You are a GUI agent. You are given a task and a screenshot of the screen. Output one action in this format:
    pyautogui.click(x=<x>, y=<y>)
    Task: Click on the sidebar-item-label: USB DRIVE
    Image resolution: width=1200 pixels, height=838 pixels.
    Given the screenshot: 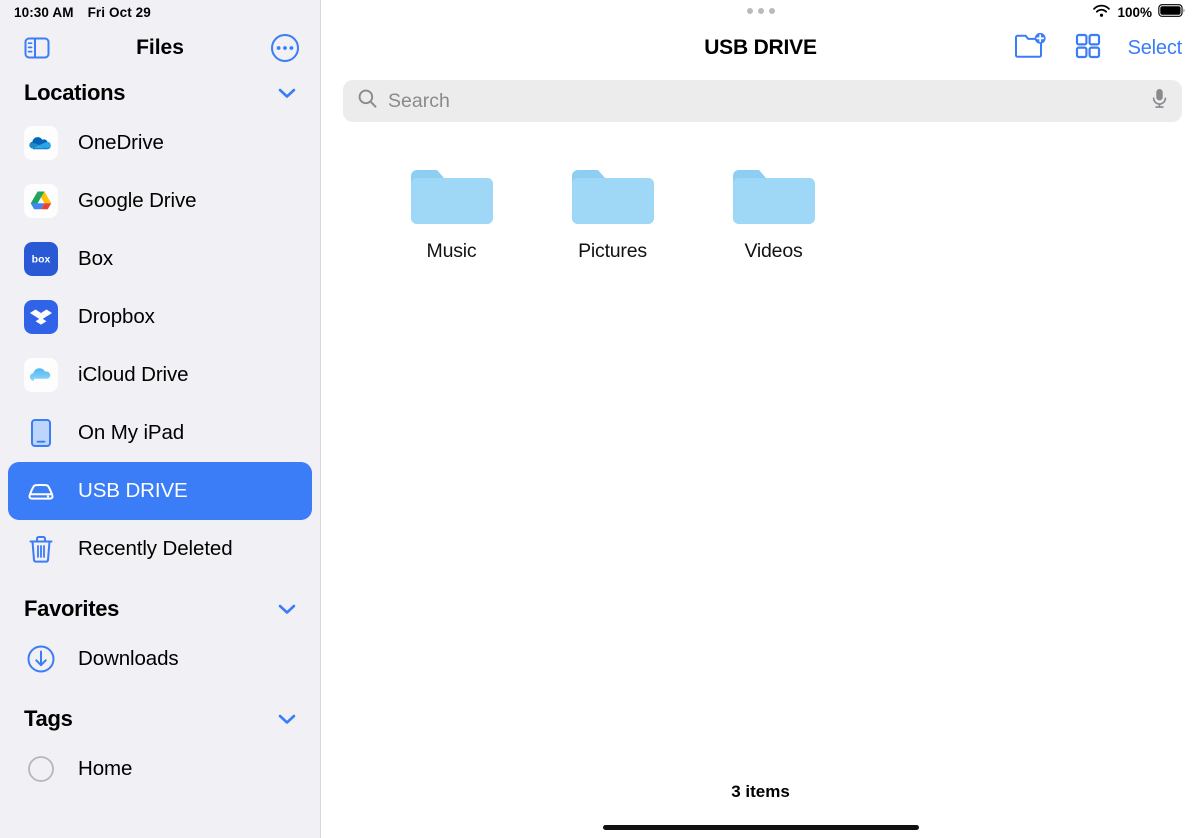 What is the action you would take?
    pyautogui.click(x=133, y=490)
    